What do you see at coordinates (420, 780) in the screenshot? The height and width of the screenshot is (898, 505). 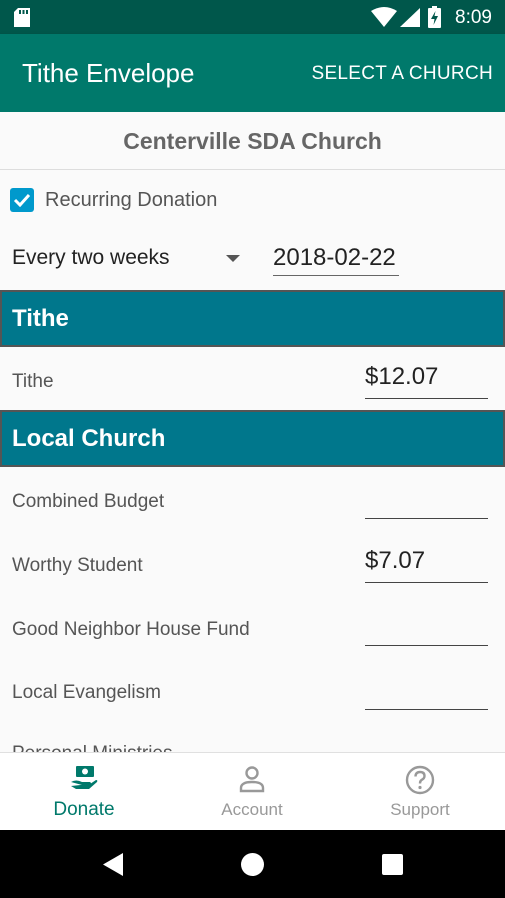 I see `help-icon` at bounding box center [420, 780].